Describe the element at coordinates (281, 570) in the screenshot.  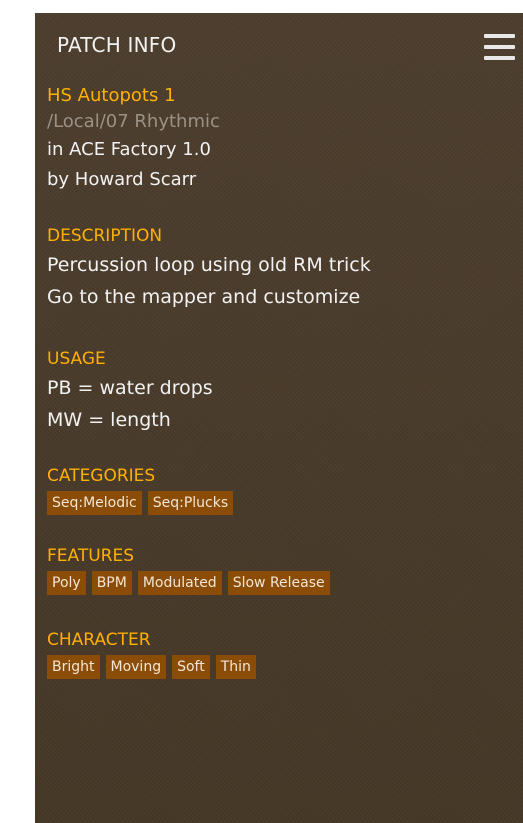
I see `features-section: FEATURES Poly BPM Modulated Slow Release` at that location.